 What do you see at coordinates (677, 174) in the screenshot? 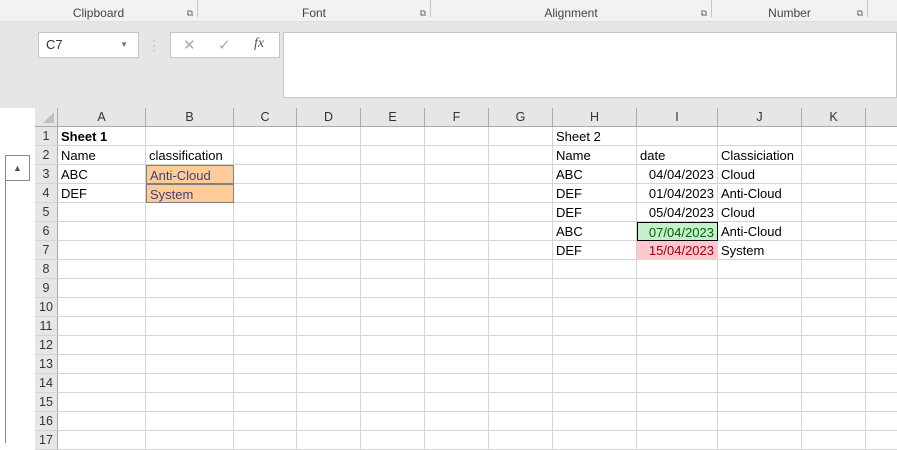
I see `sheet2-date-cell: 04/04/2023` at bounding box center [677, 174].